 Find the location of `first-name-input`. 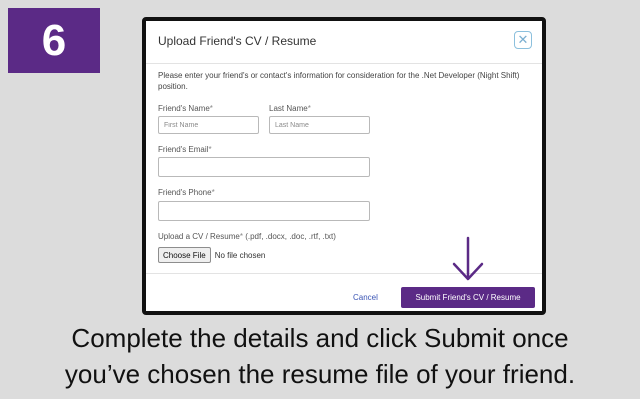

first-name-input is located at coordinates (208, 125).